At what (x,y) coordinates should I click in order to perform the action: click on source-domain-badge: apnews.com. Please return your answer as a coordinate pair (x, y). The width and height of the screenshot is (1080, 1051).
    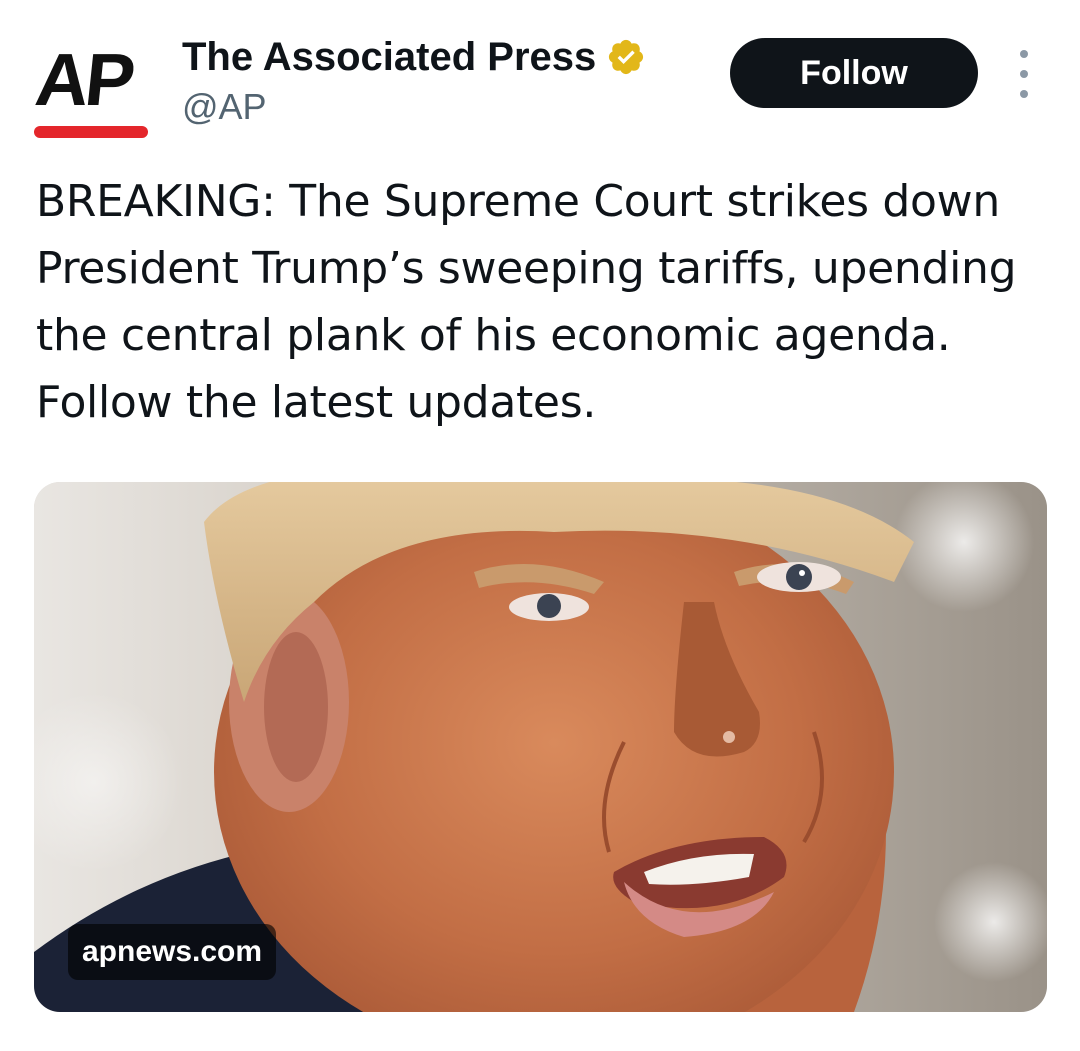
    Looking at the image, I should click on (172, 952).